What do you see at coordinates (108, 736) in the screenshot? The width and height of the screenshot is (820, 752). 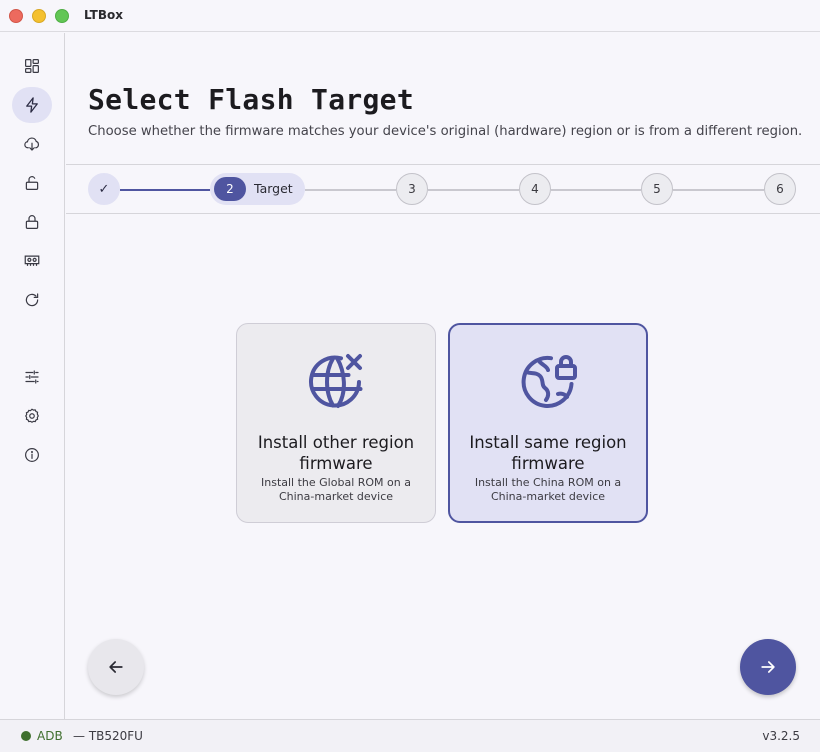 I see `device-model: — TB520FU` at bounding box center [108, 736].